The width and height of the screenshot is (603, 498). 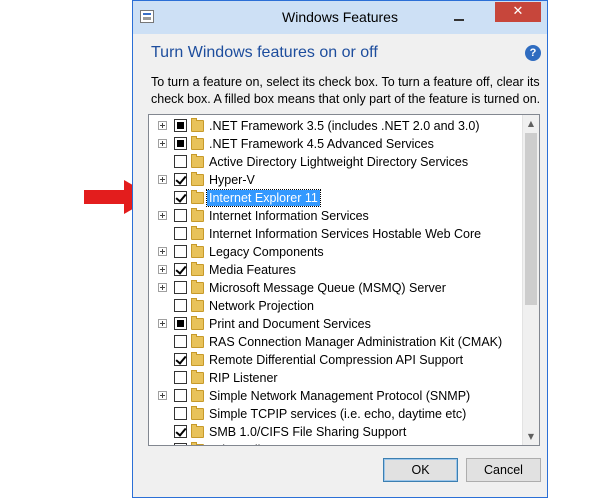 I want to click on feature-row: SMB 1.0/CIFS File Sharing Support, so click(x=334, y=432).